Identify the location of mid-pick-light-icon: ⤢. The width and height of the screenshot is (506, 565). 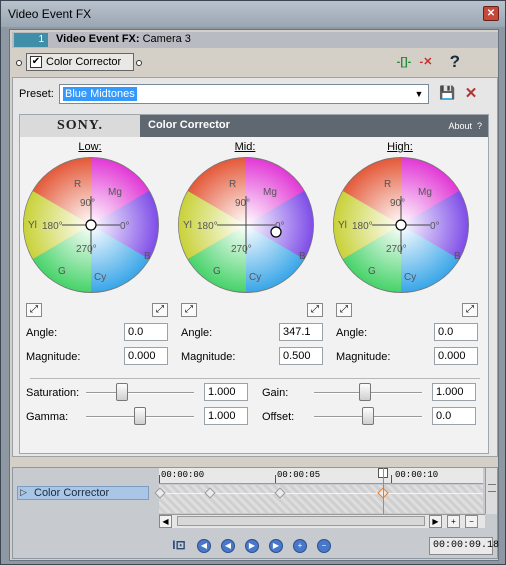
(315, 310).